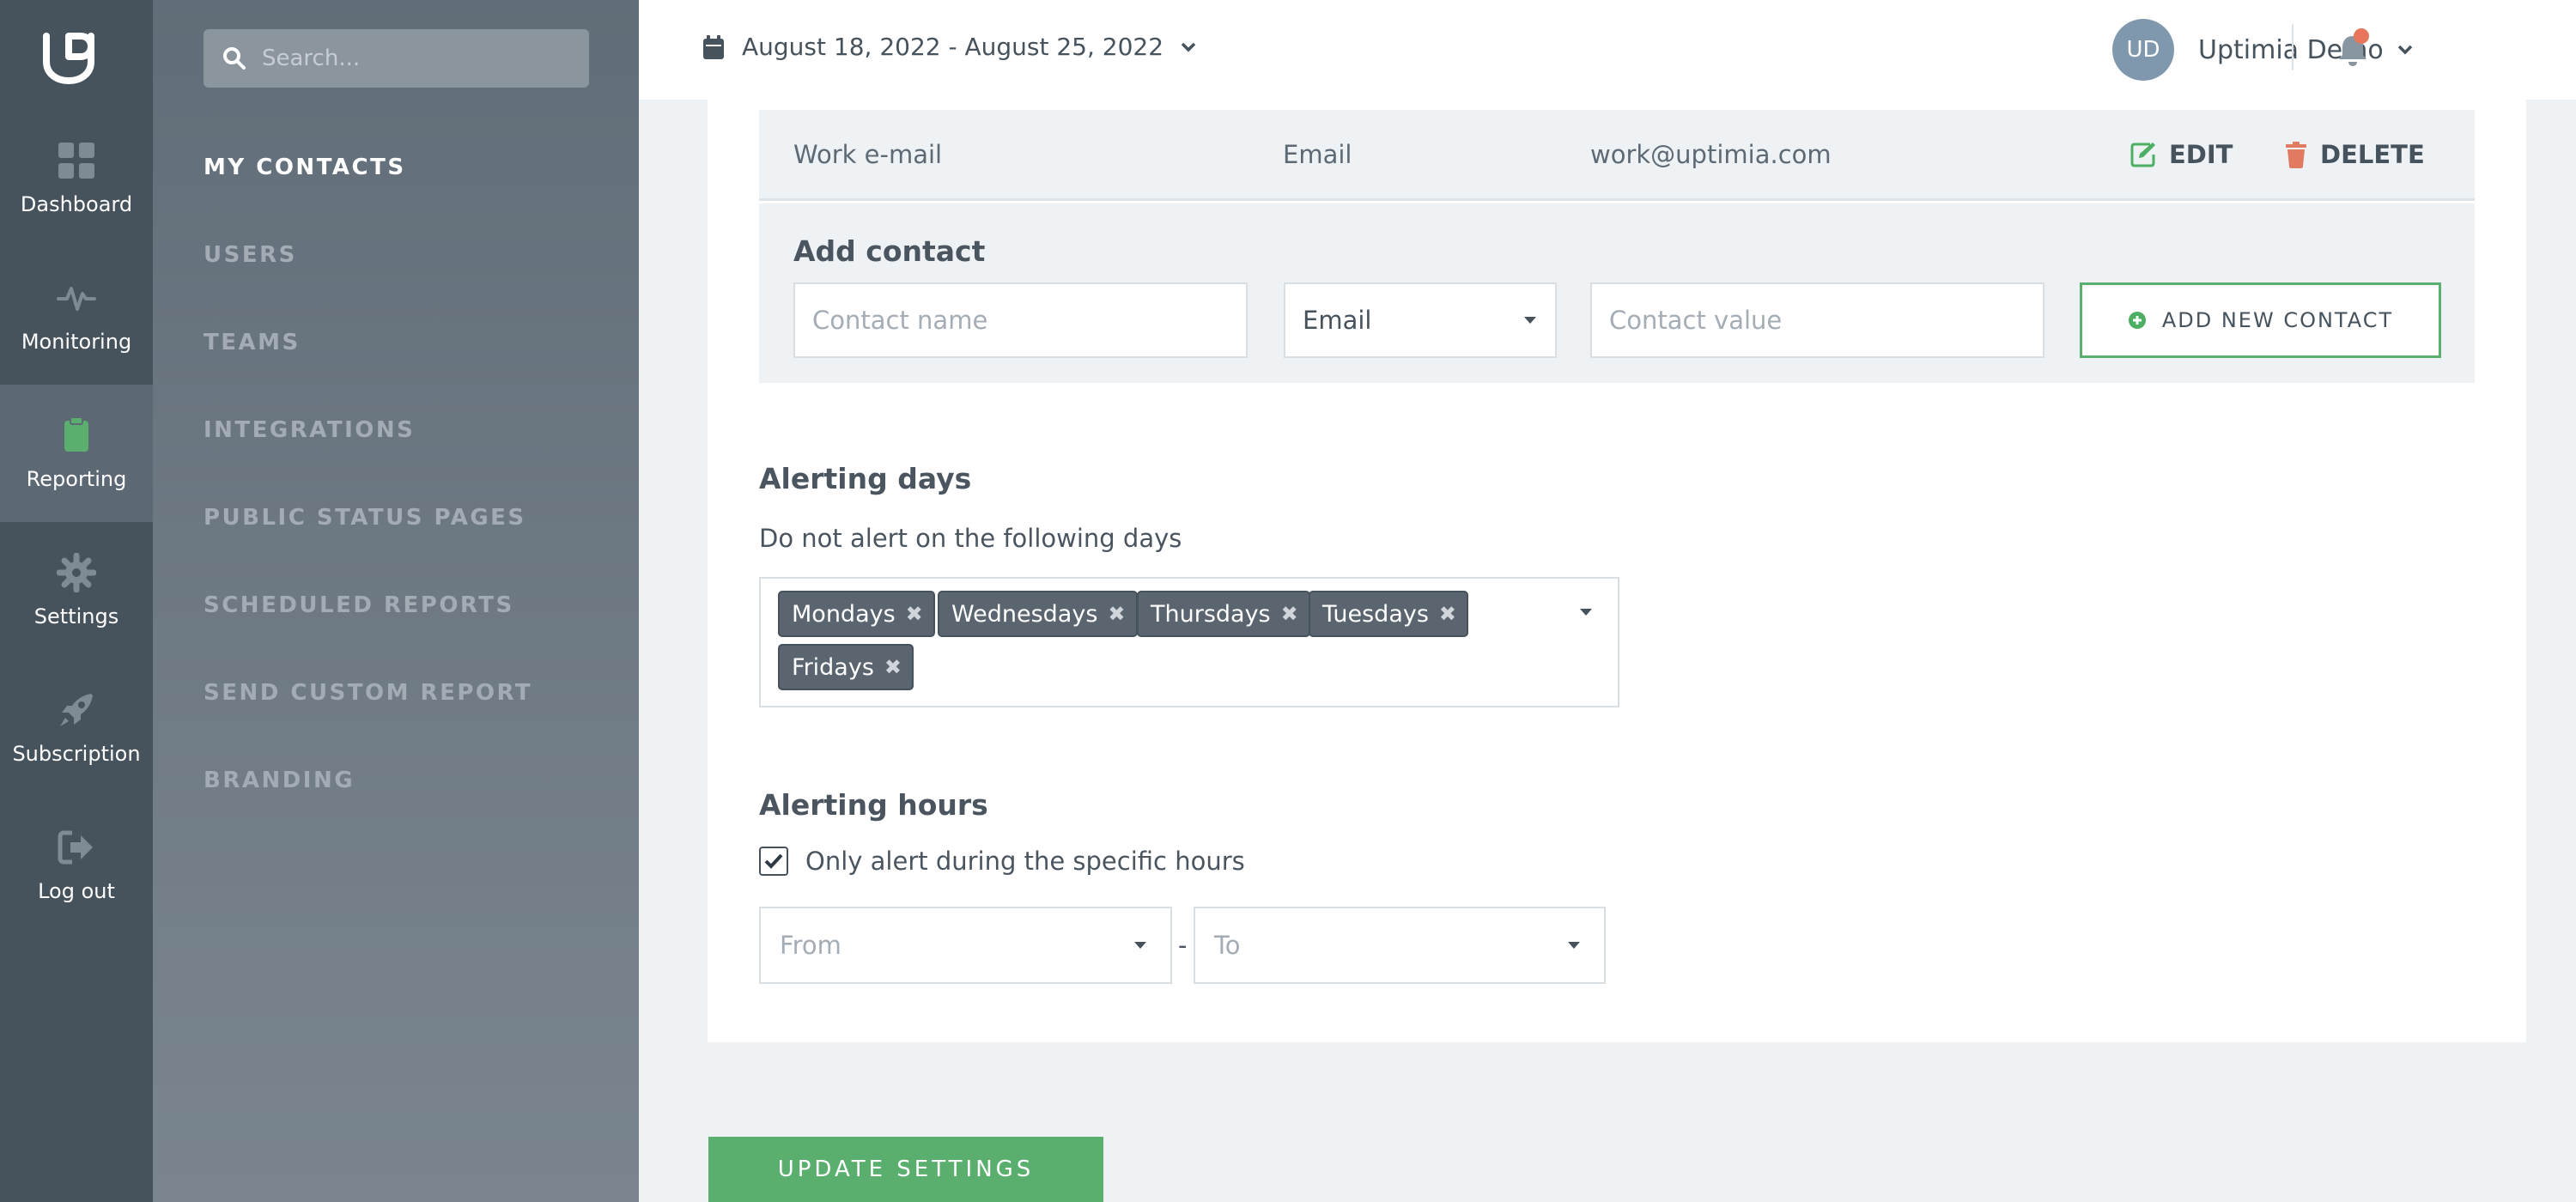 This screenshot has height=1202, width=2576. I want to click on date-range-picker: August 18, 2022 - August 25, 2022, so click(949, 47).